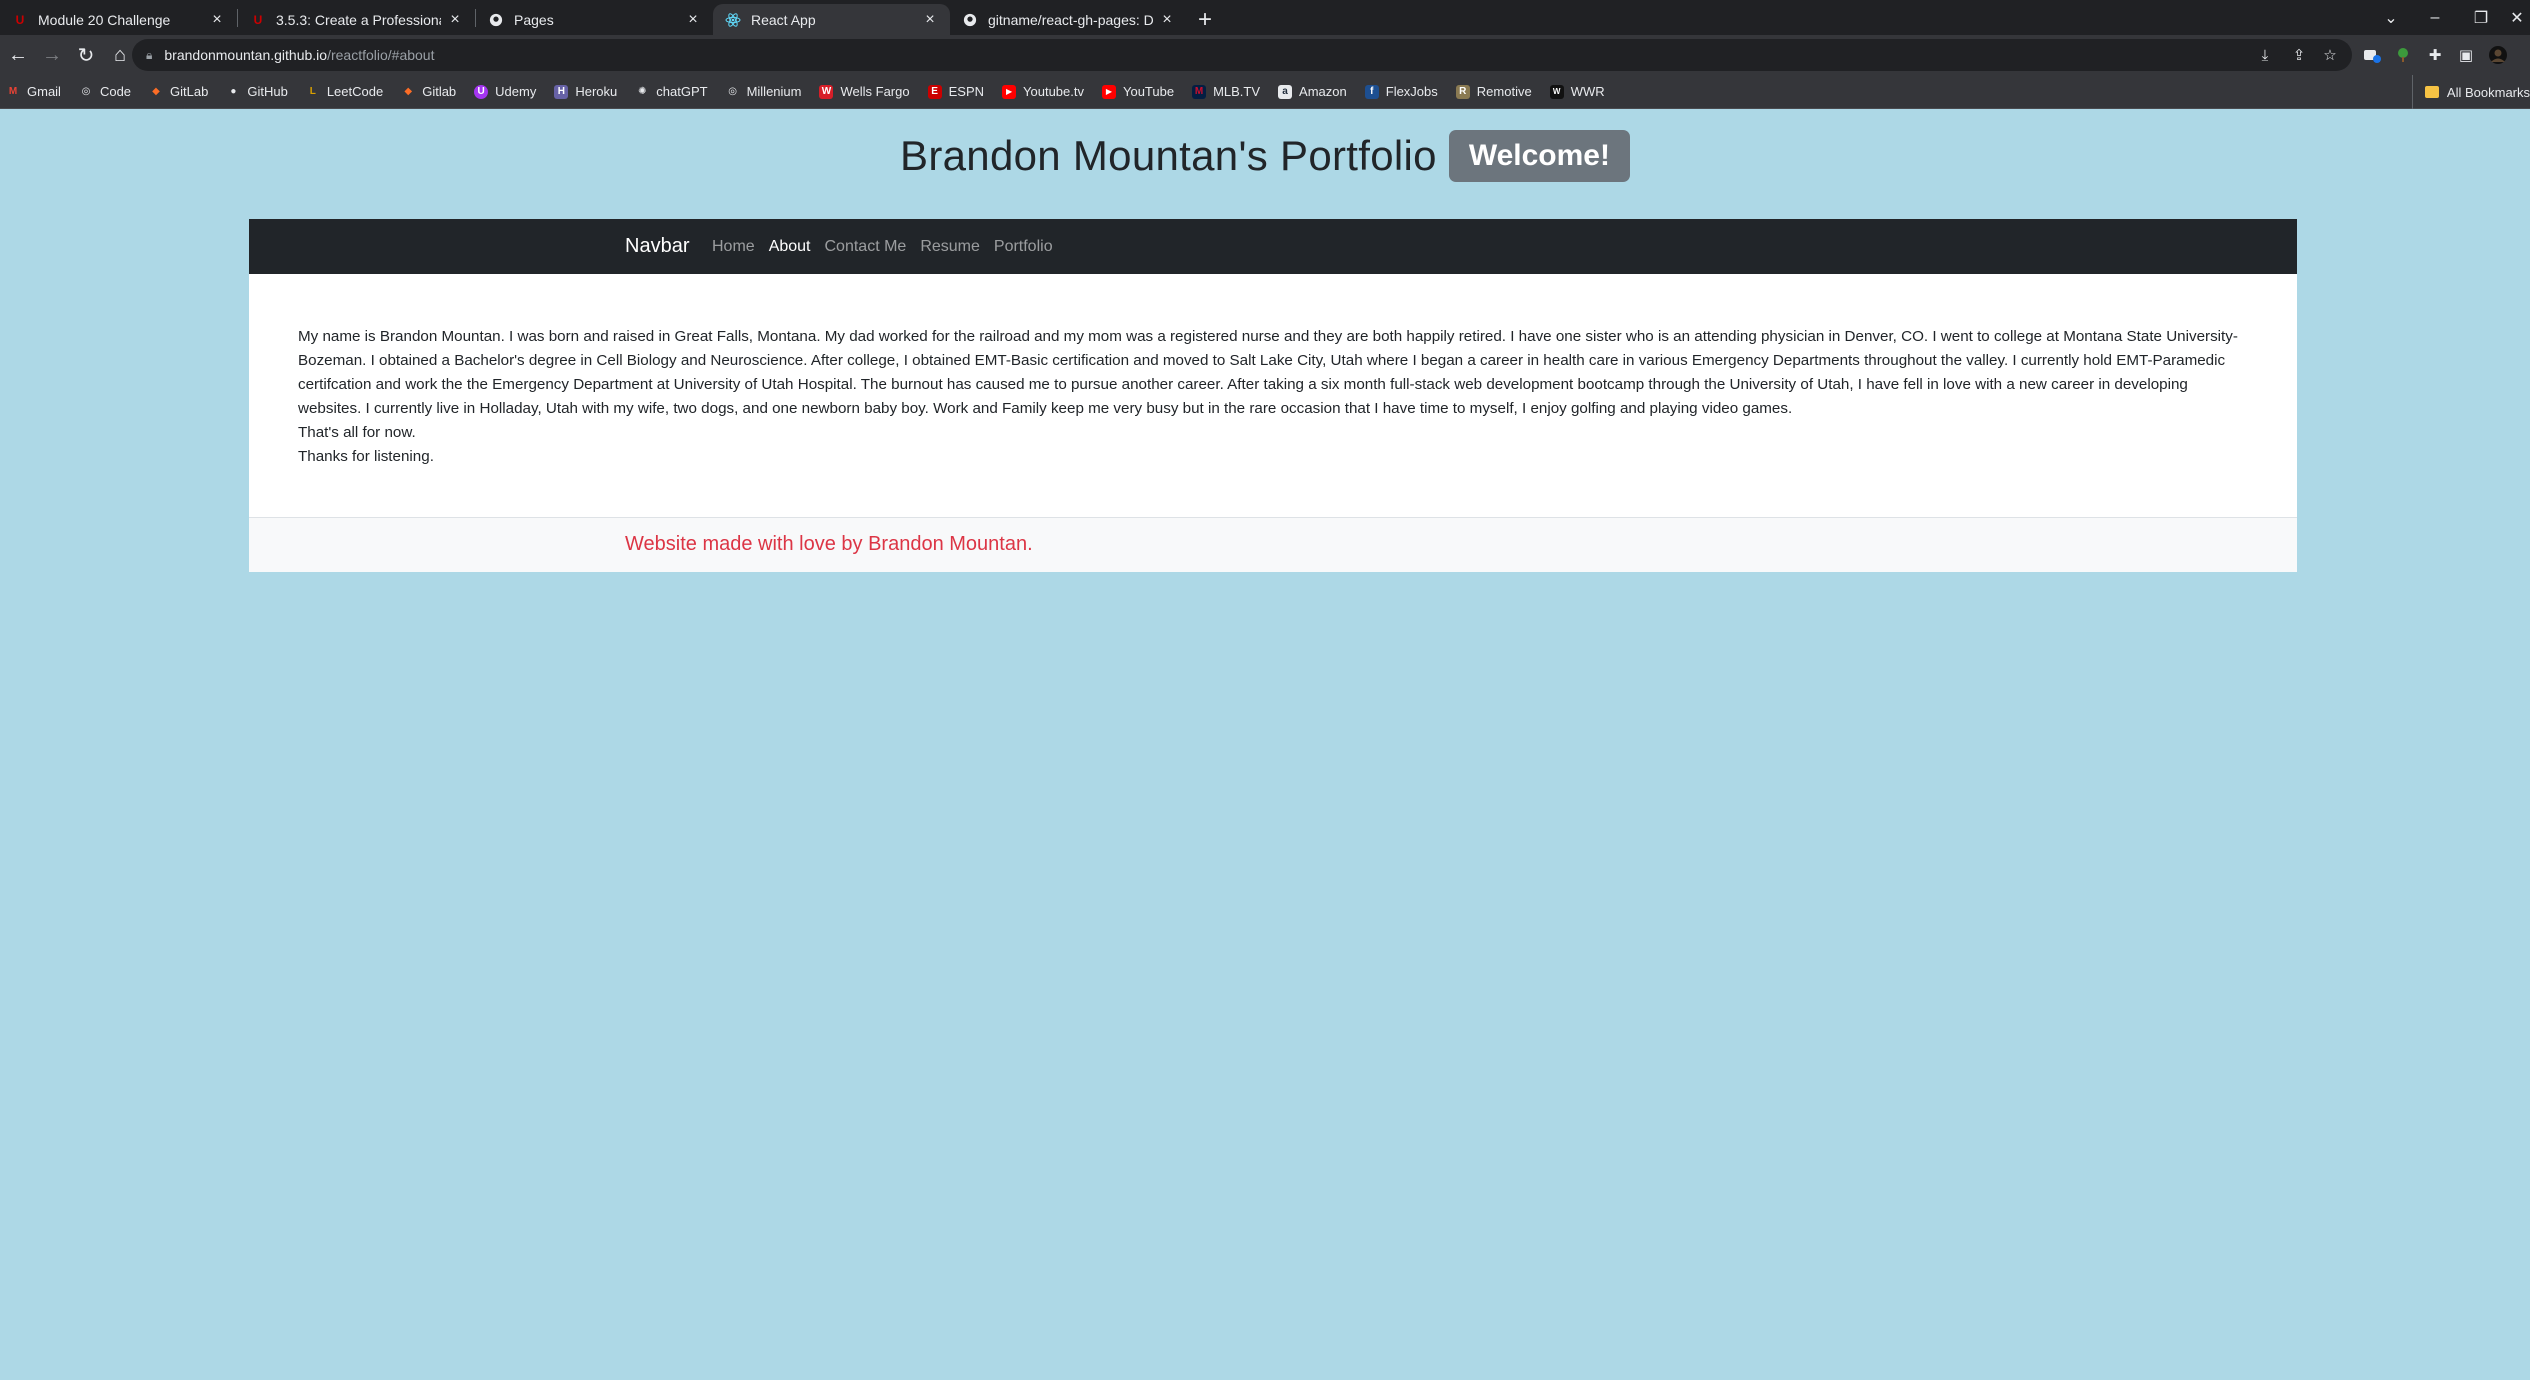  Describe the element at coordinates (496, 20) in the screenshot. I see `github-icon` at that location.